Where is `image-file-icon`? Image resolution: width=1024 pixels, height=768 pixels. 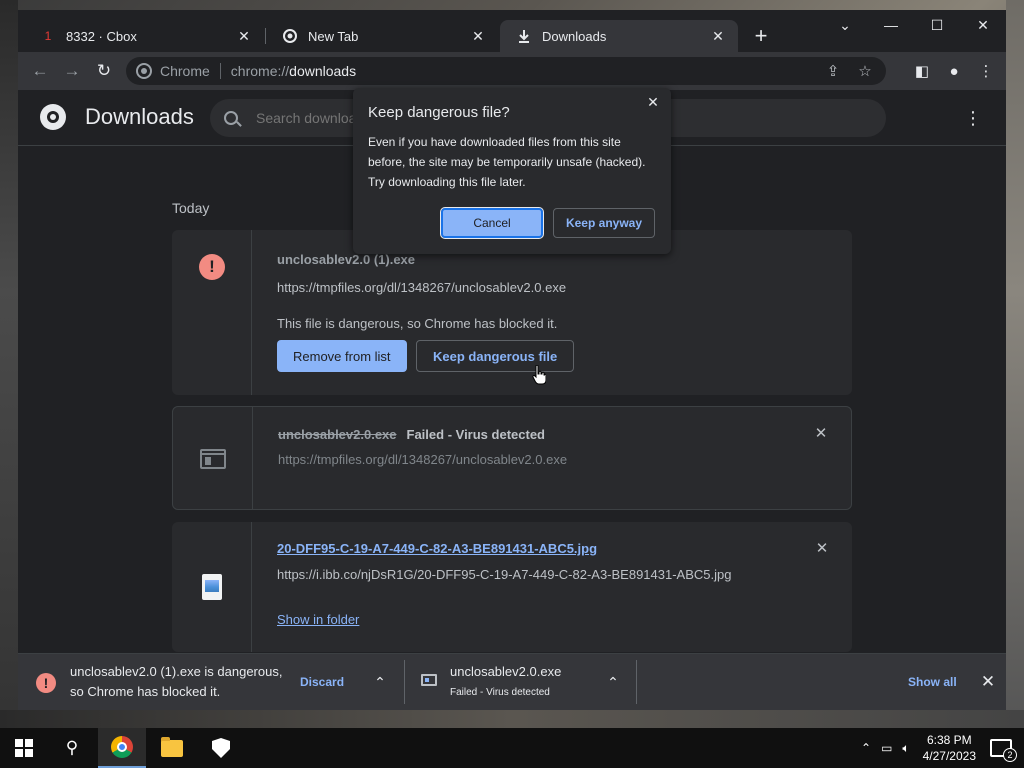 image-file-icon is located at coordinates (212, 587).